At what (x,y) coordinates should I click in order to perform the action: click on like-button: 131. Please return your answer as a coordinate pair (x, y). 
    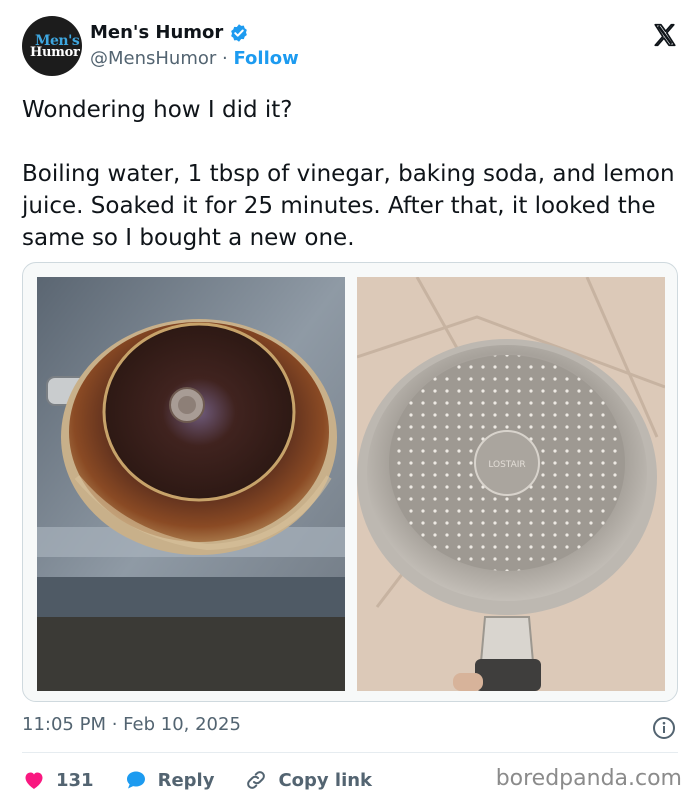
    Looking at the image, I should click on (58, 780).